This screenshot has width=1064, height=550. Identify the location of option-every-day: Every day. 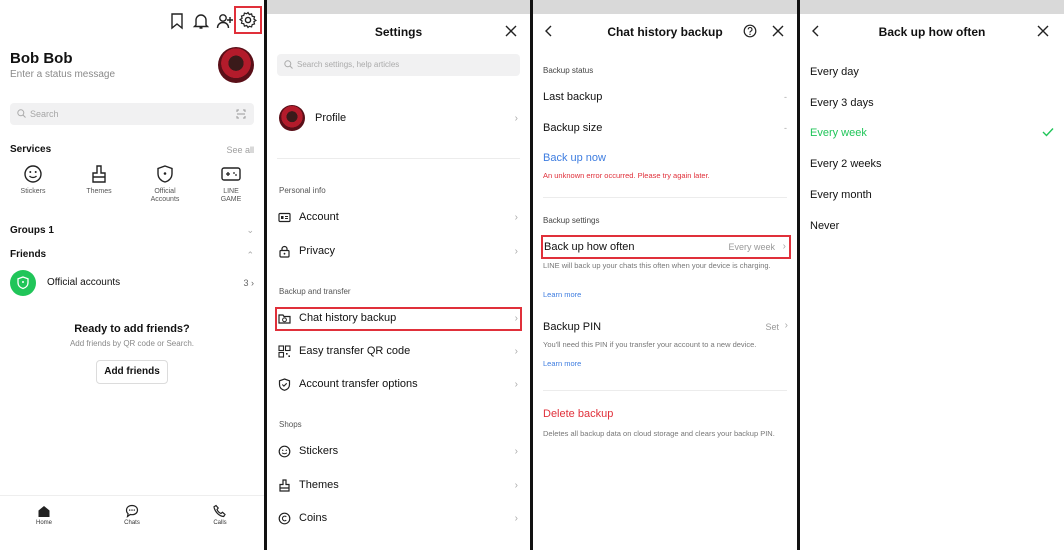
(834, 72).